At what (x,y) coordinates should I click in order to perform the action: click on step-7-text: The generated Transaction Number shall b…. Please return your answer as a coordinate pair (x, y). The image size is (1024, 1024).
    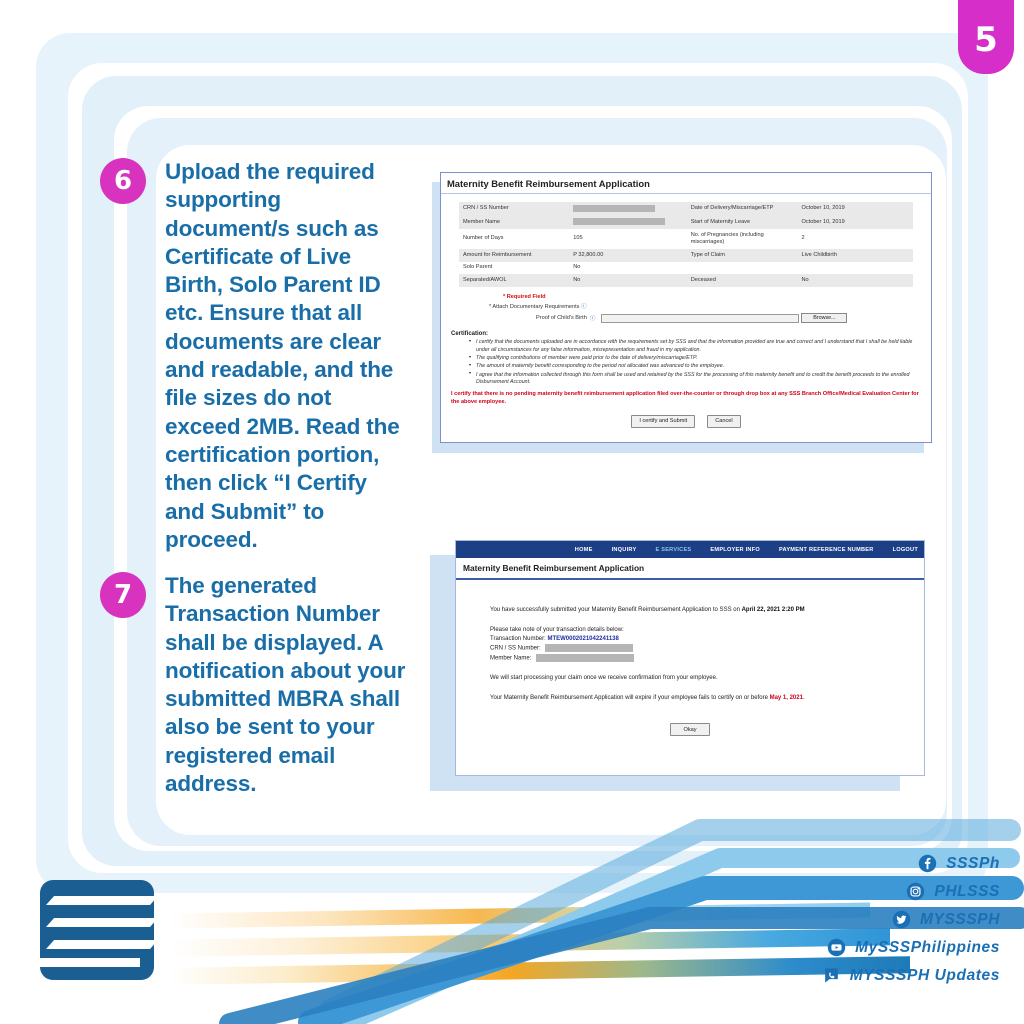
    Looking at the image, I should click on (285, 685).